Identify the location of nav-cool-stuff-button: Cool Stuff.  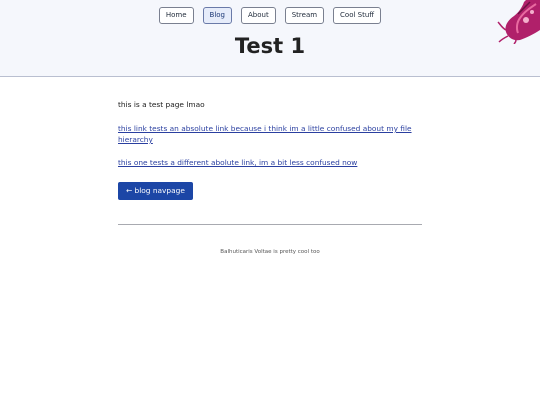
(357, 15).